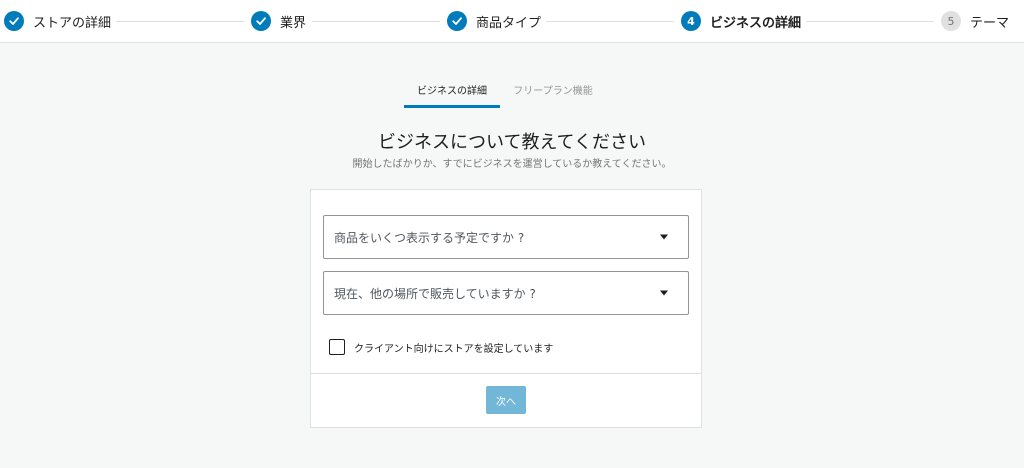 Image resolution: width=1024 pixels, height=468 pixels. I want to click on client-store-checkbox, so click(337, 347).